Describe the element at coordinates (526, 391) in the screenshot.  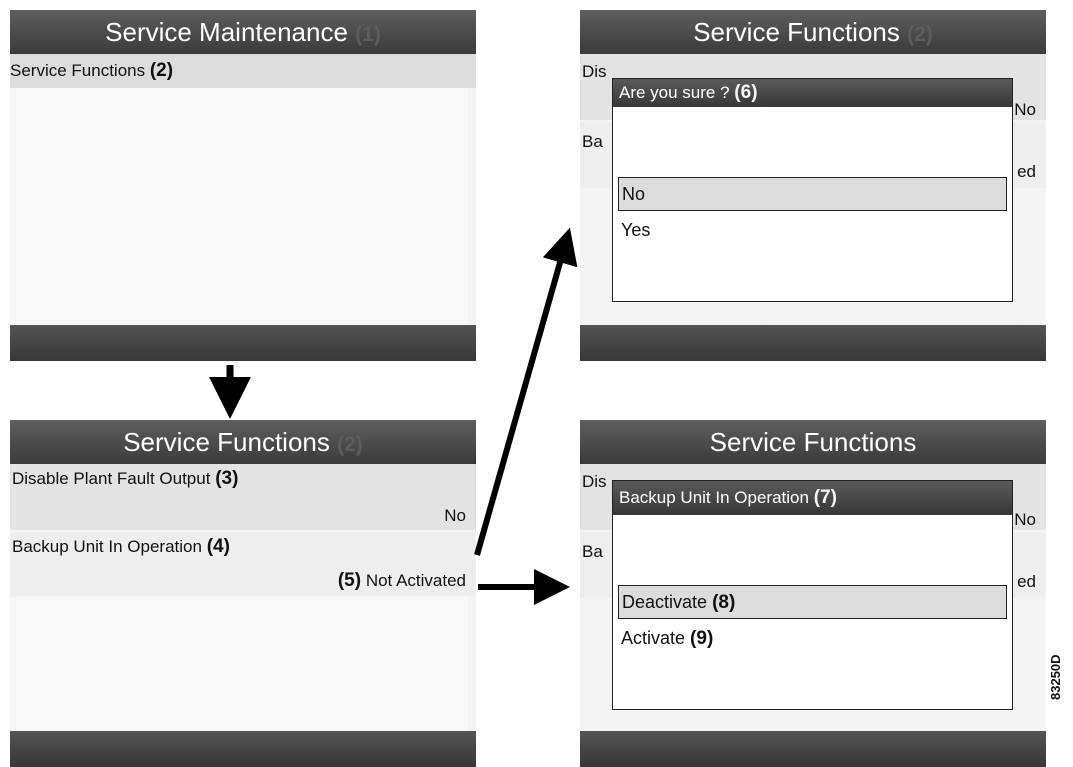
I see `arrow-up-right` at that location.